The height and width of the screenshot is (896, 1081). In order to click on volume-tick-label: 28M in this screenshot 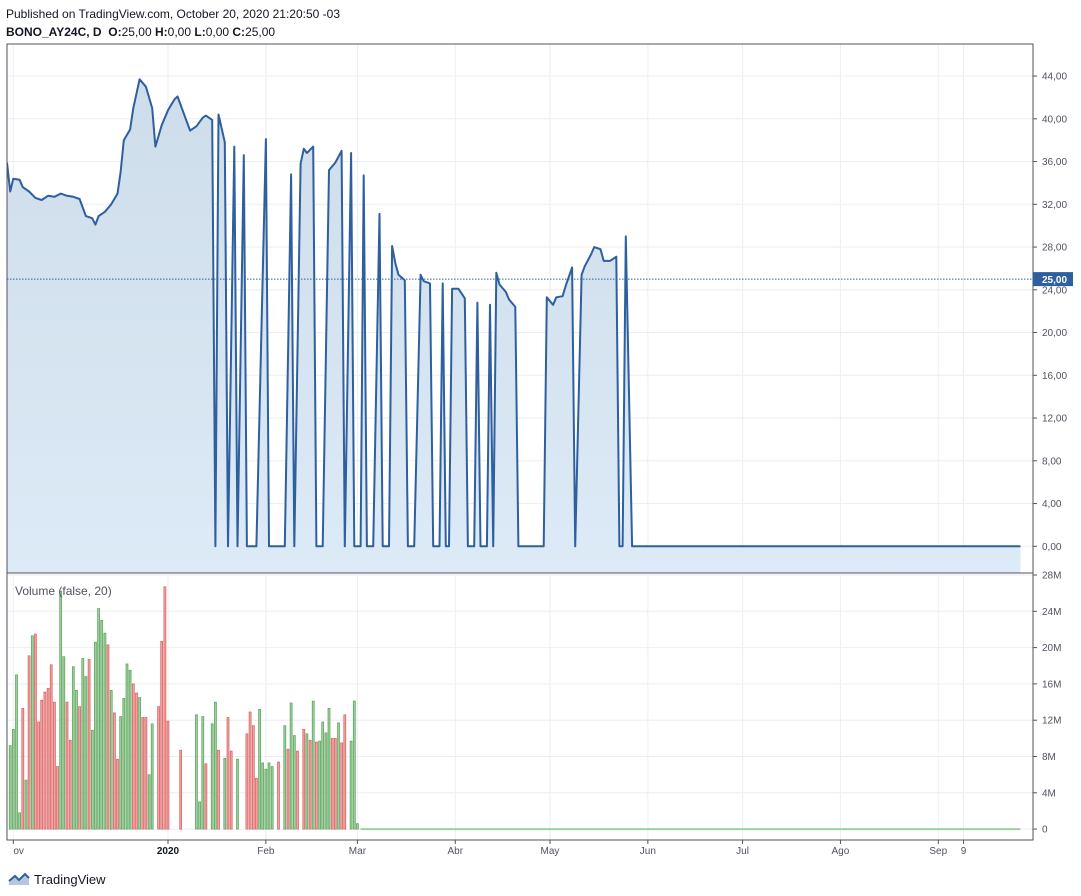, I will do `click(1051, 576)`.